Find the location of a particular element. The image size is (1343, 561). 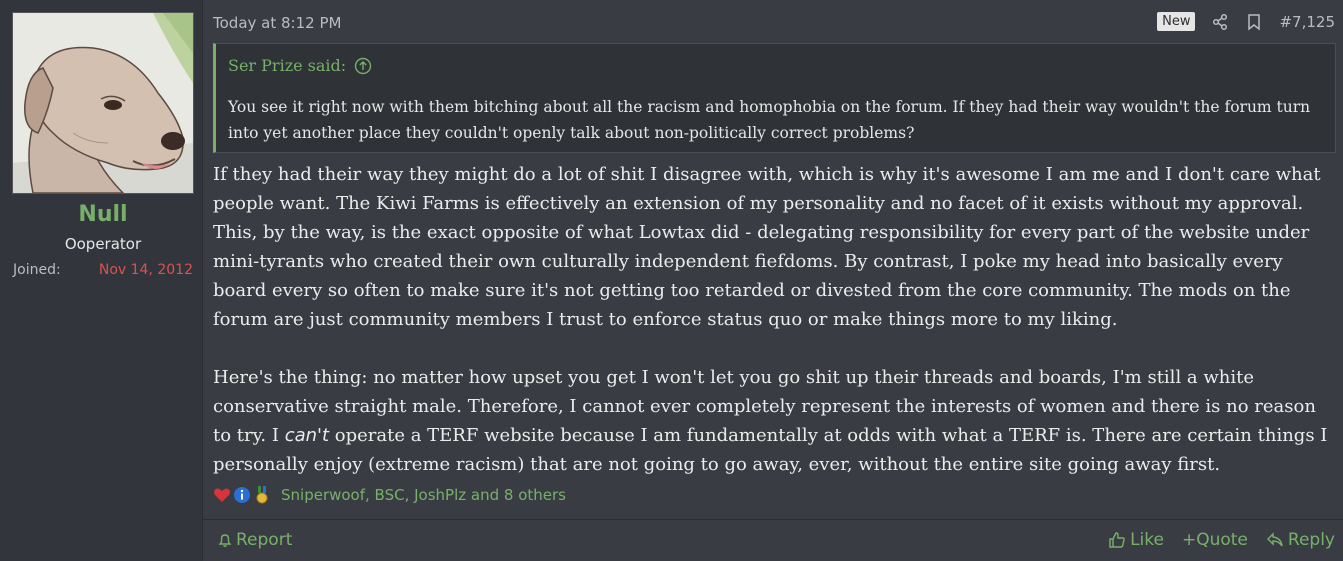

reactions-bar: Sniperwoof, BSC, JoshPlz and 8 others is located at coordinates (389, 495).